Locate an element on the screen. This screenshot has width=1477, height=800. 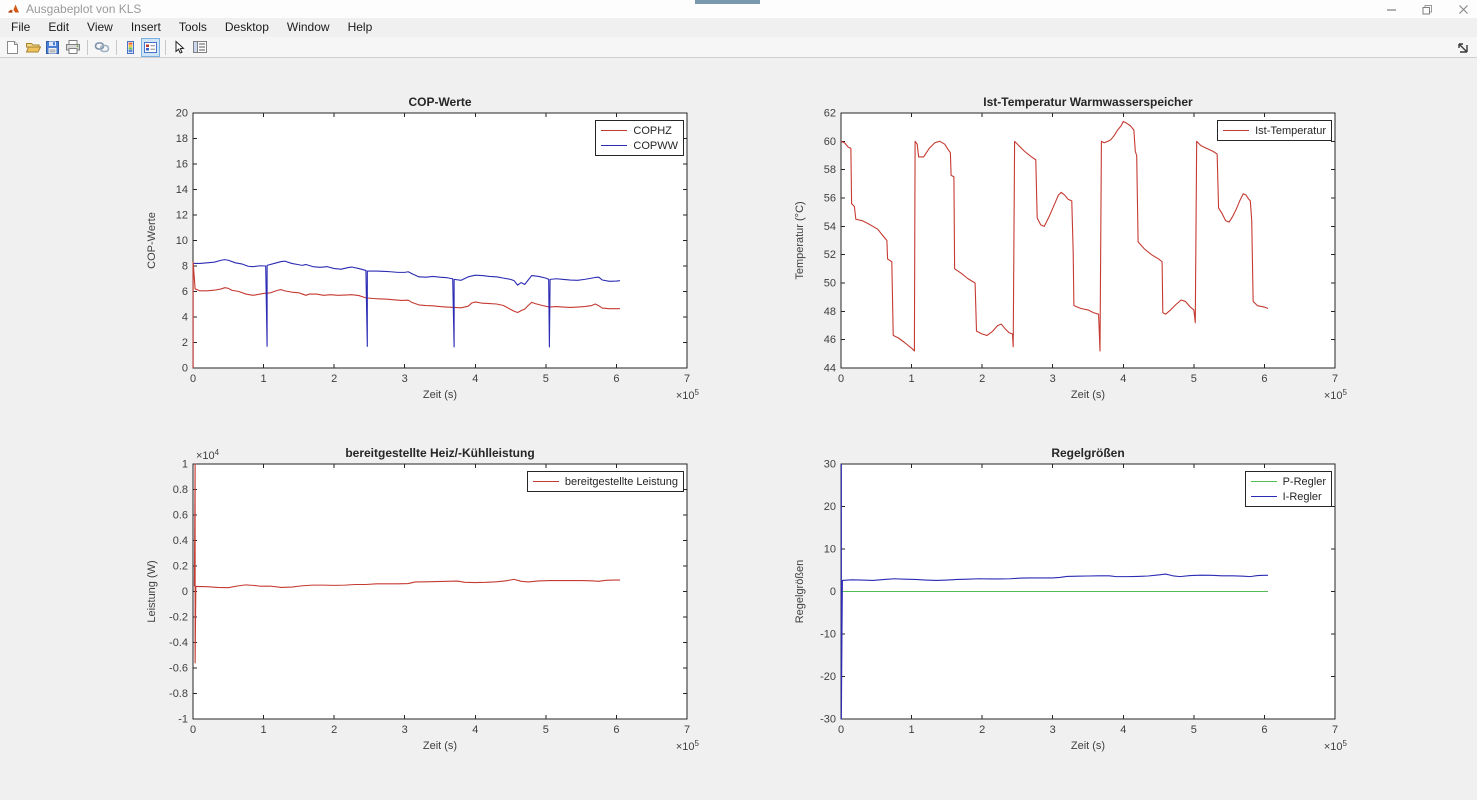
legend-label: COPHZ is located at coordinates (652, 130).